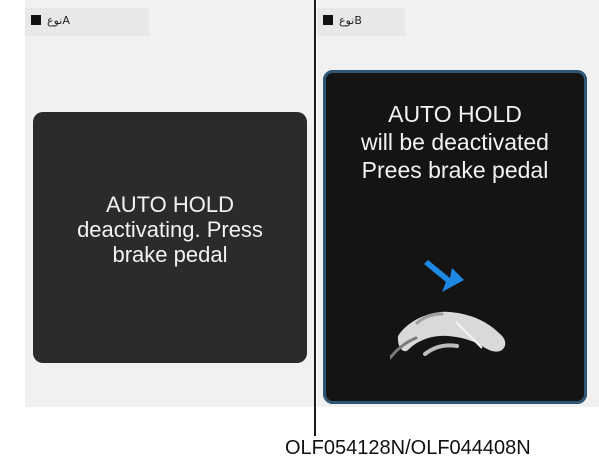  Describe the element at coordinates (448, 335) in the screenshot. I see `foot-on-pedal-icon` at that location.